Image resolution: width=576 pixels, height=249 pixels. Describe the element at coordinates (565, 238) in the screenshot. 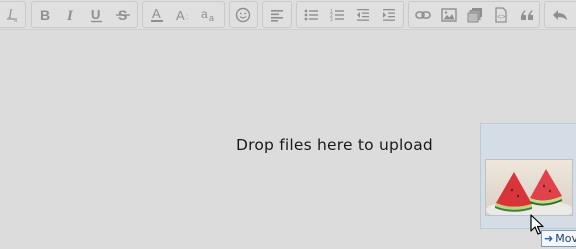

I see `move-tooltip-label: Move` at that location.